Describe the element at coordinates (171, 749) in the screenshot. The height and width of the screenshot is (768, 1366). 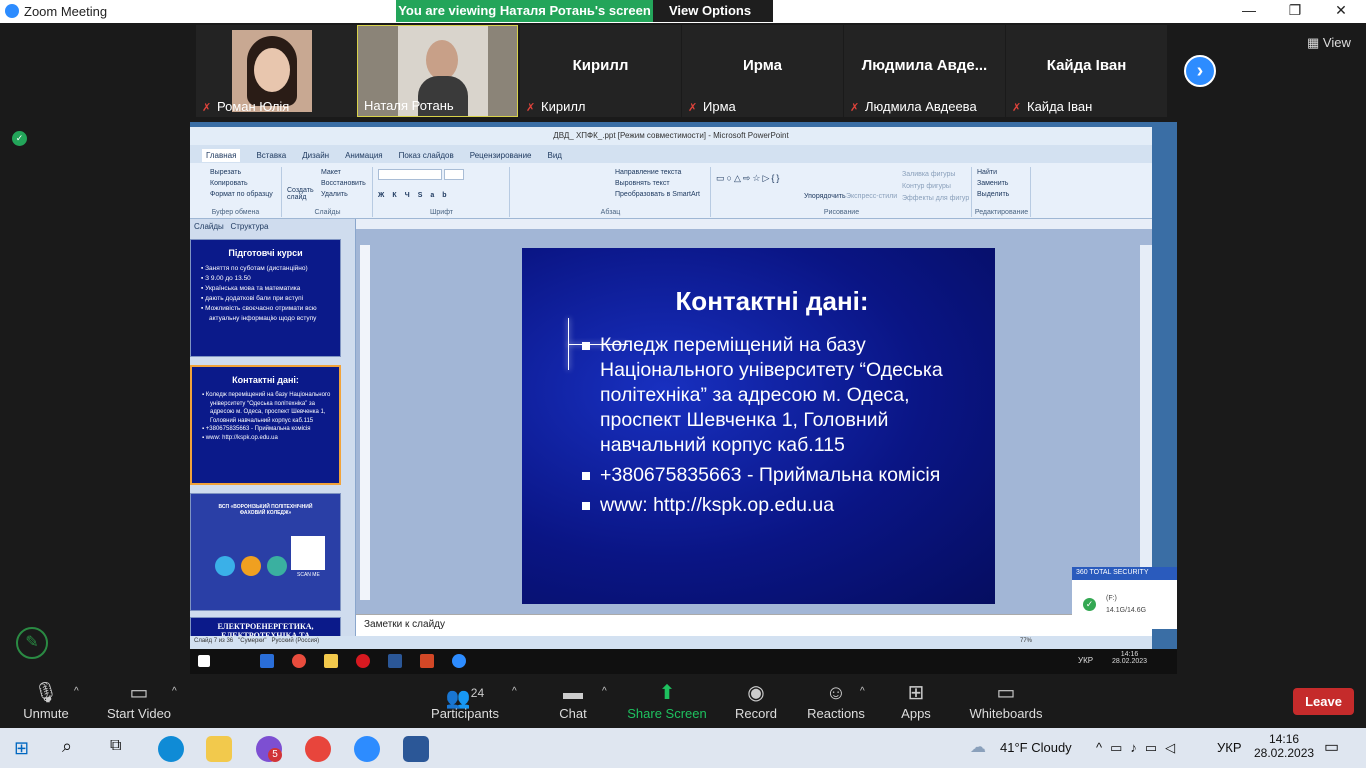
I see `edge-icon` at that location.